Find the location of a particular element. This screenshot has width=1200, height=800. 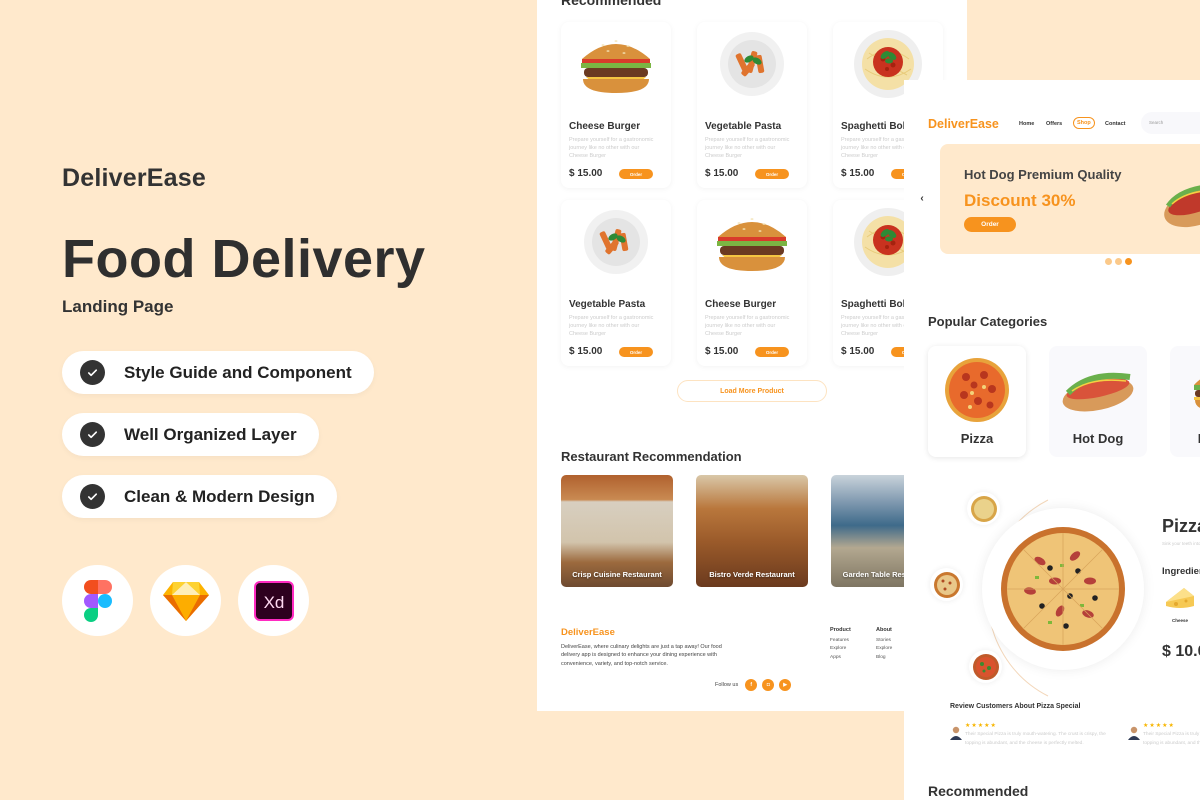

section-title-recommended: Recommended is located at coordinates (611, 4).